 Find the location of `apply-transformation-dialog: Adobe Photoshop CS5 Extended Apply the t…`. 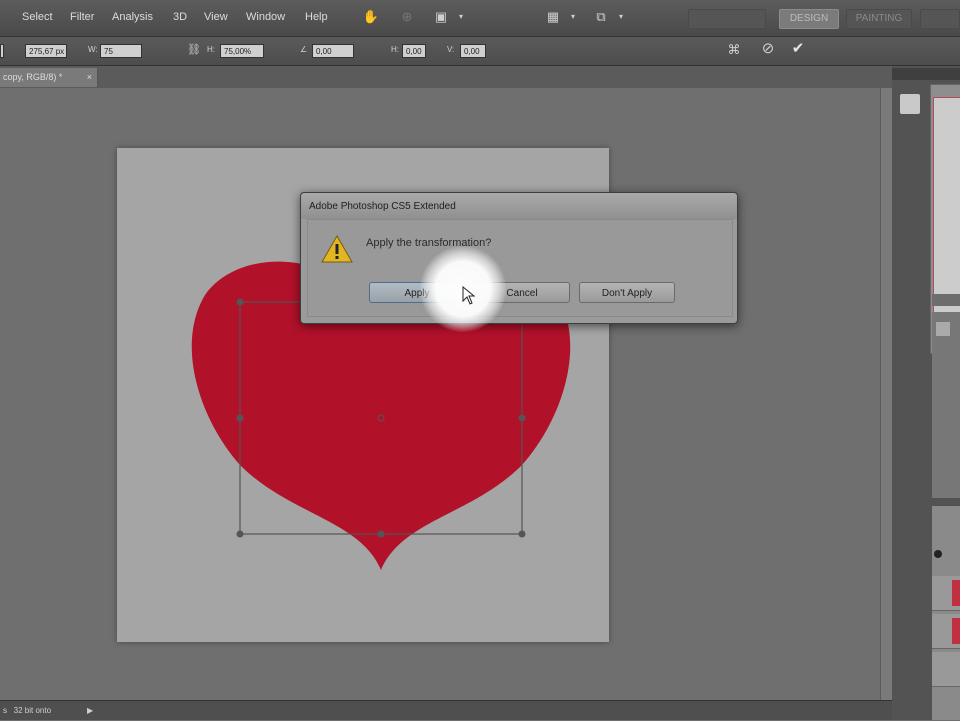

apply-transformation-dialog: Adobe Photoshop CS5 Extended Apply the t… is located at coordinates (519, 258).